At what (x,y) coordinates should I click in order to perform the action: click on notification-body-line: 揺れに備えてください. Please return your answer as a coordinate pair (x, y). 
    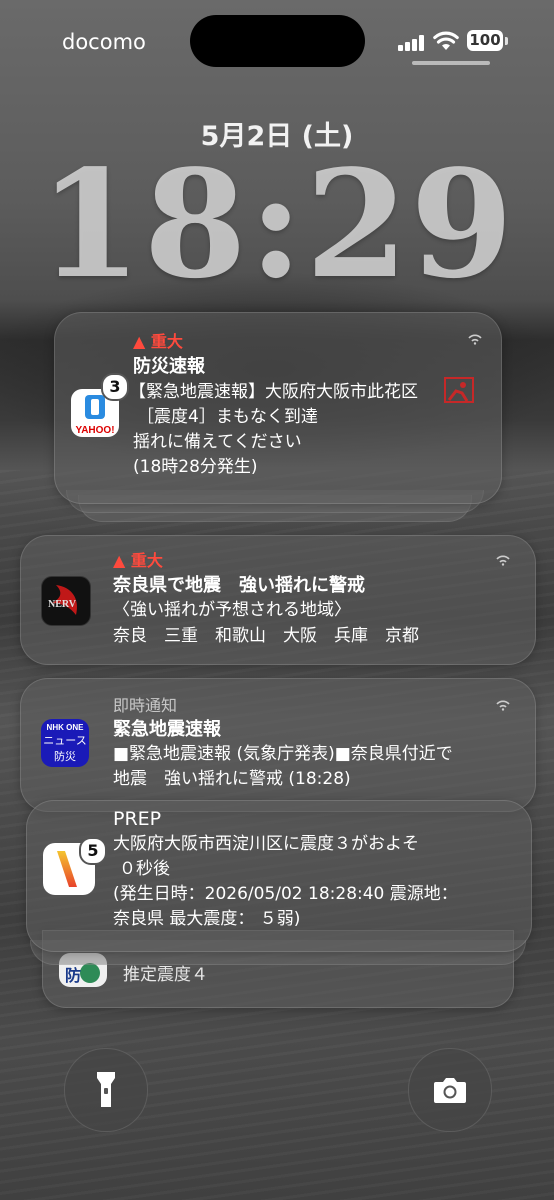
    Looking at the image, I should click on (217, 442).